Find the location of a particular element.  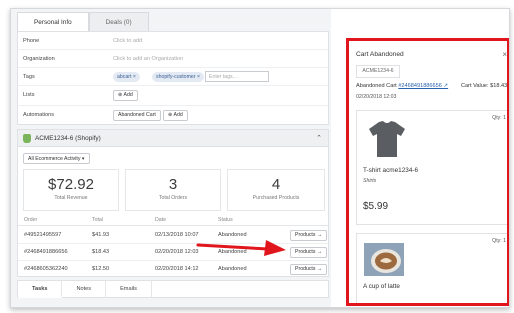

order-number: #49521495597 is located at coordinates (43, 235).